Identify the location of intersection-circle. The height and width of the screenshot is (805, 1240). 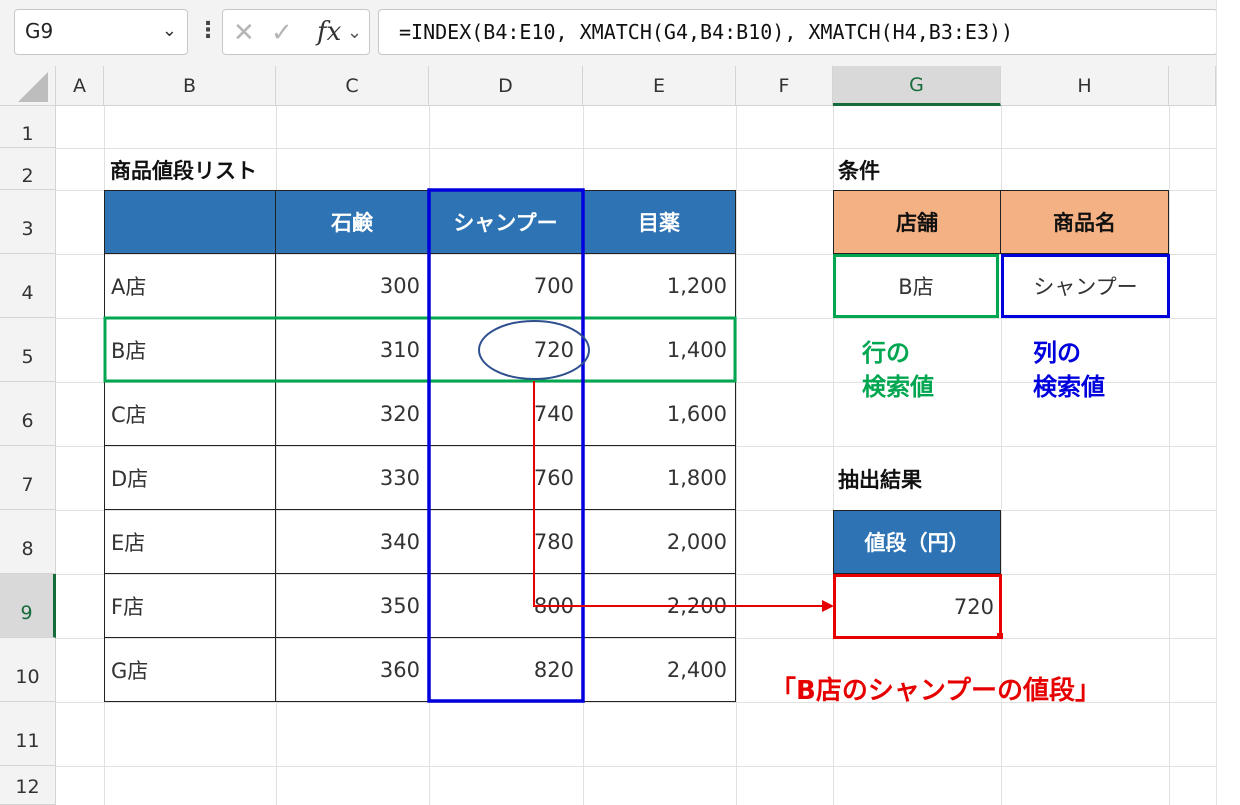
(534, 350).